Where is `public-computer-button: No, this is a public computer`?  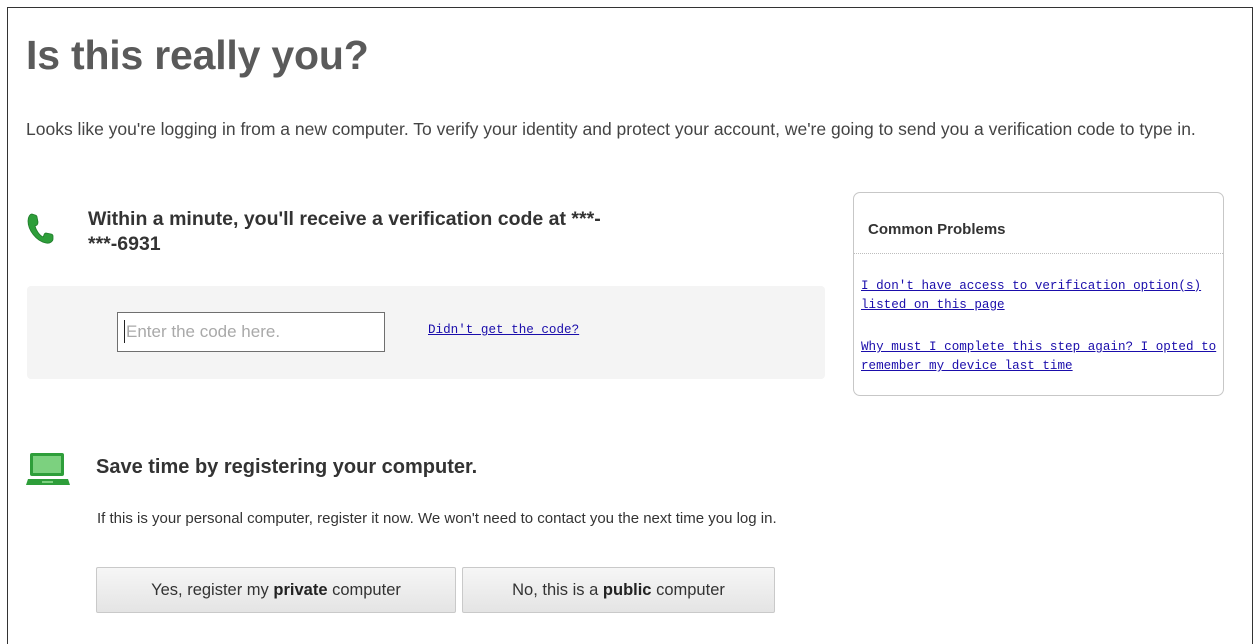
public-computer-button: No, this is a public computer is located at coordinates (618, 590).